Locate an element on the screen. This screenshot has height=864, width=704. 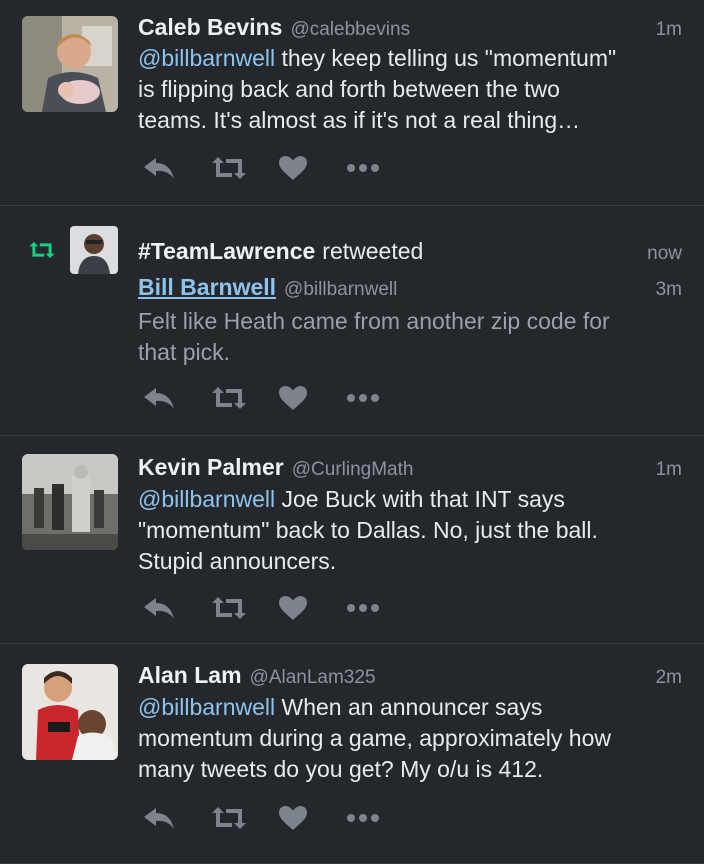
tweet-header: Alan Lam @AlanLam325 2m is located at coordinates (410, 677).